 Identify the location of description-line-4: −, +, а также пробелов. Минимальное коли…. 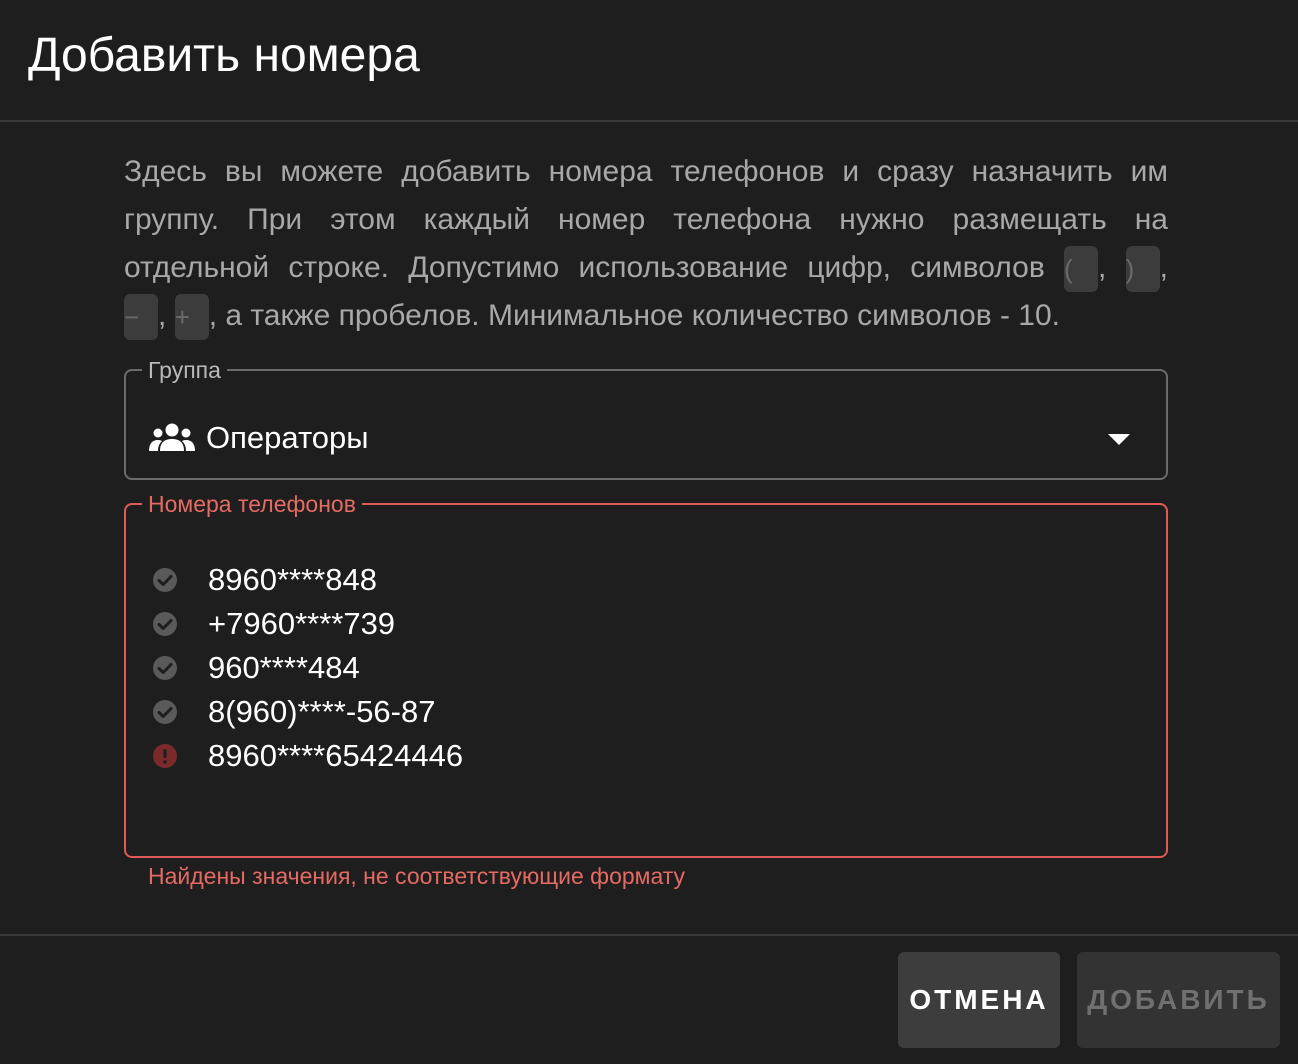
(646, 316).